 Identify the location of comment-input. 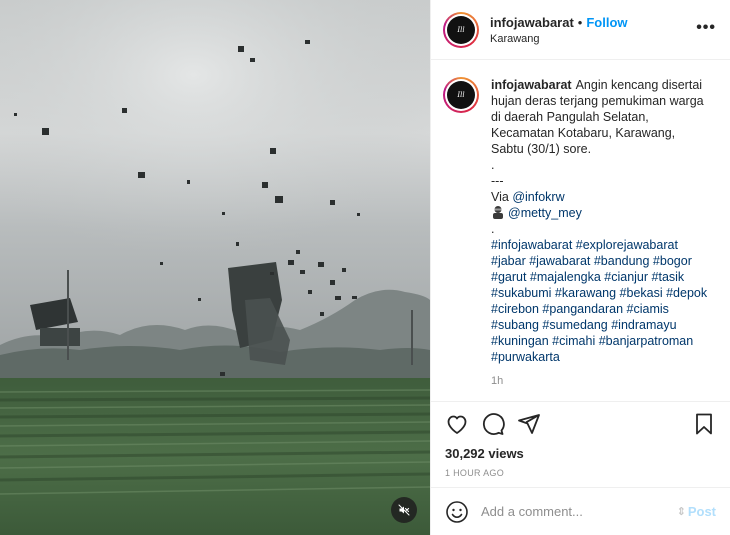
(579, 511).